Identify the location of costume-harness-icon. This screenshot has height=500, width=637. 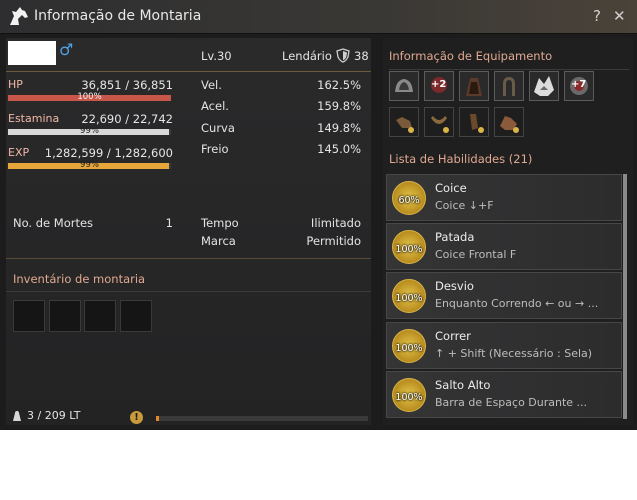
(474, 122).